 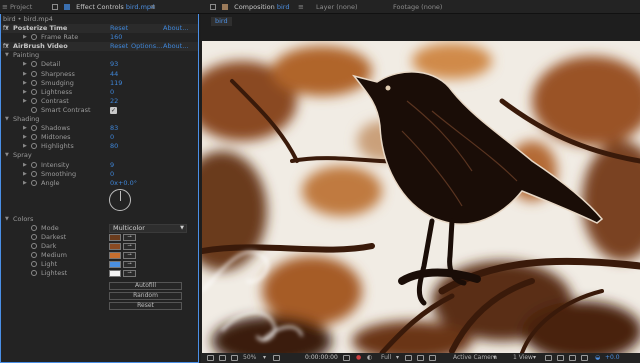 I want to click on param-smart-contrast: Smart Contrast ✓, so click(x=99, y=110).